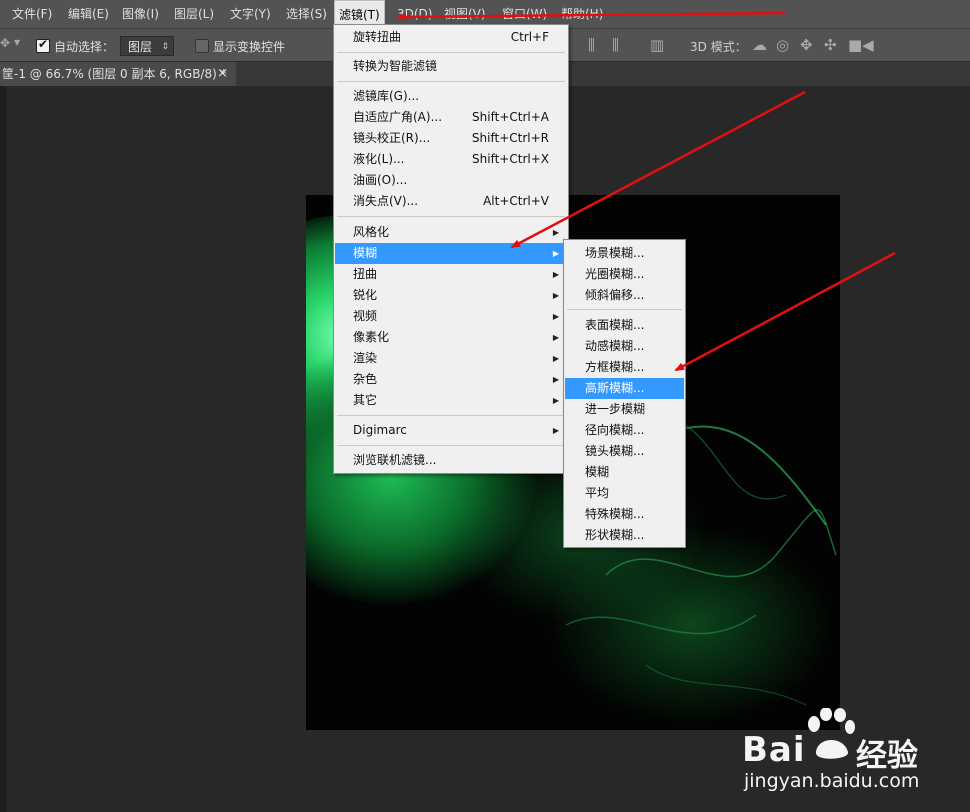 This screenshot has height=812, width=970. I want to click on menu-item-adaptive-wide-angle: 自适应广角(A)... Shift+Ctrl+A, so click(451, 117).